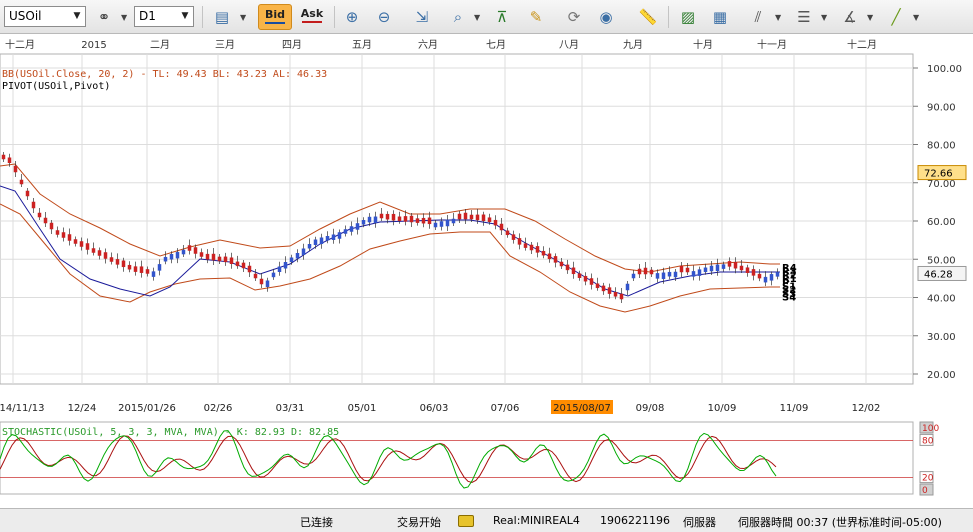 This screenshot has height=532, width=973. What do you see at coordinates (942, 273) in the screenshot?
I see `price-mark: 46.28` at bounding box center [942, 273].